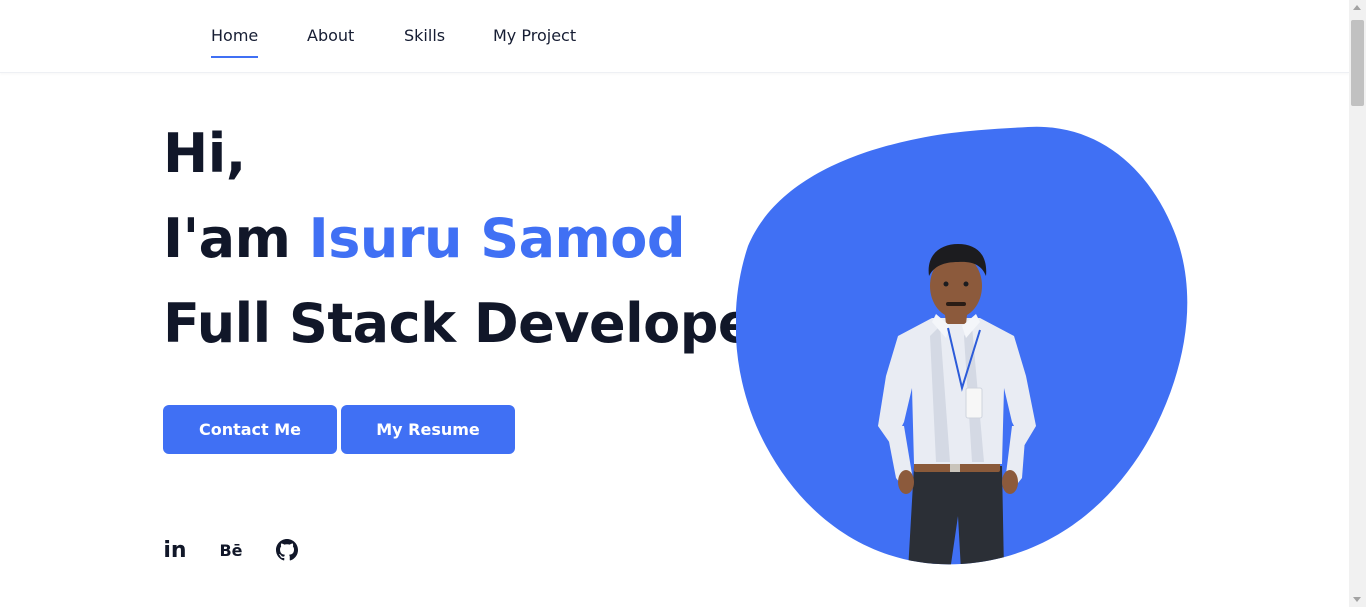  I want to click on github-glyph, so click(287, 550).